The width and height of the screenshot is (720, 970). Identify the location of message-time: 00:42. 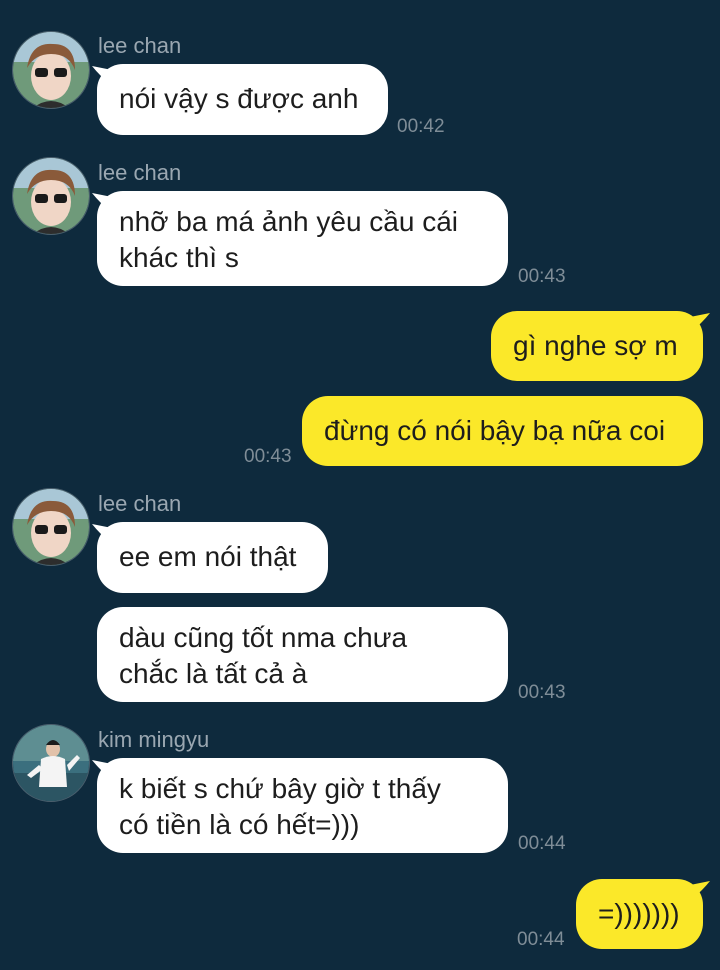
(421, 126).